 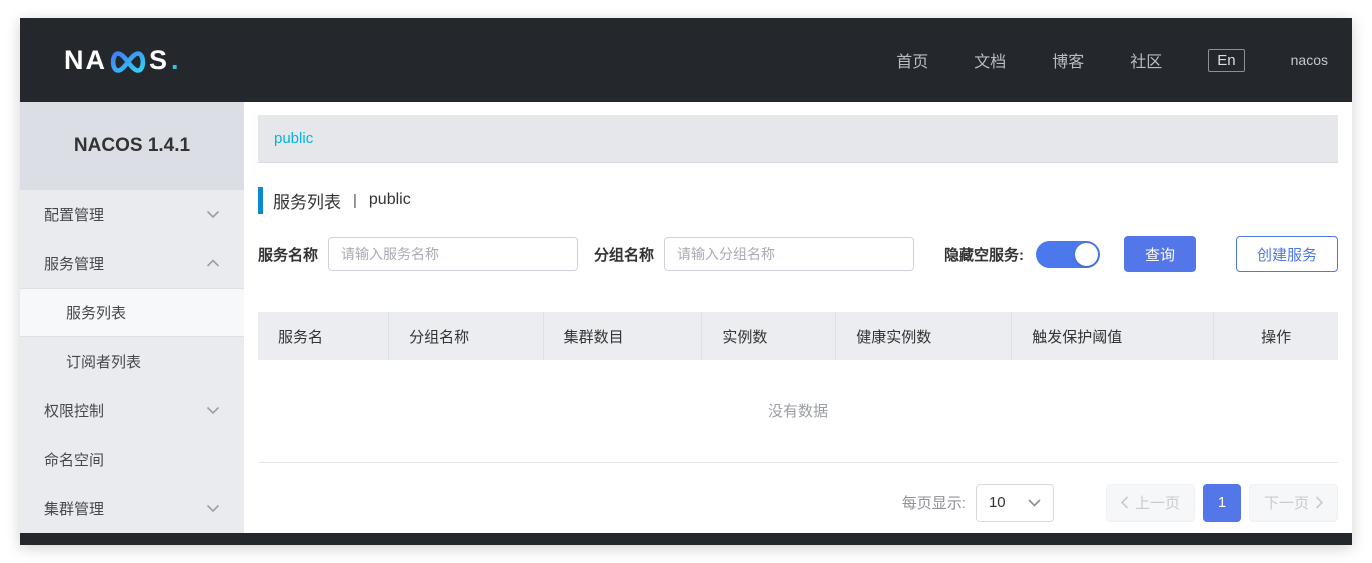 I want to click on nacos-logo: NA S ., so click(x=121, y=60).